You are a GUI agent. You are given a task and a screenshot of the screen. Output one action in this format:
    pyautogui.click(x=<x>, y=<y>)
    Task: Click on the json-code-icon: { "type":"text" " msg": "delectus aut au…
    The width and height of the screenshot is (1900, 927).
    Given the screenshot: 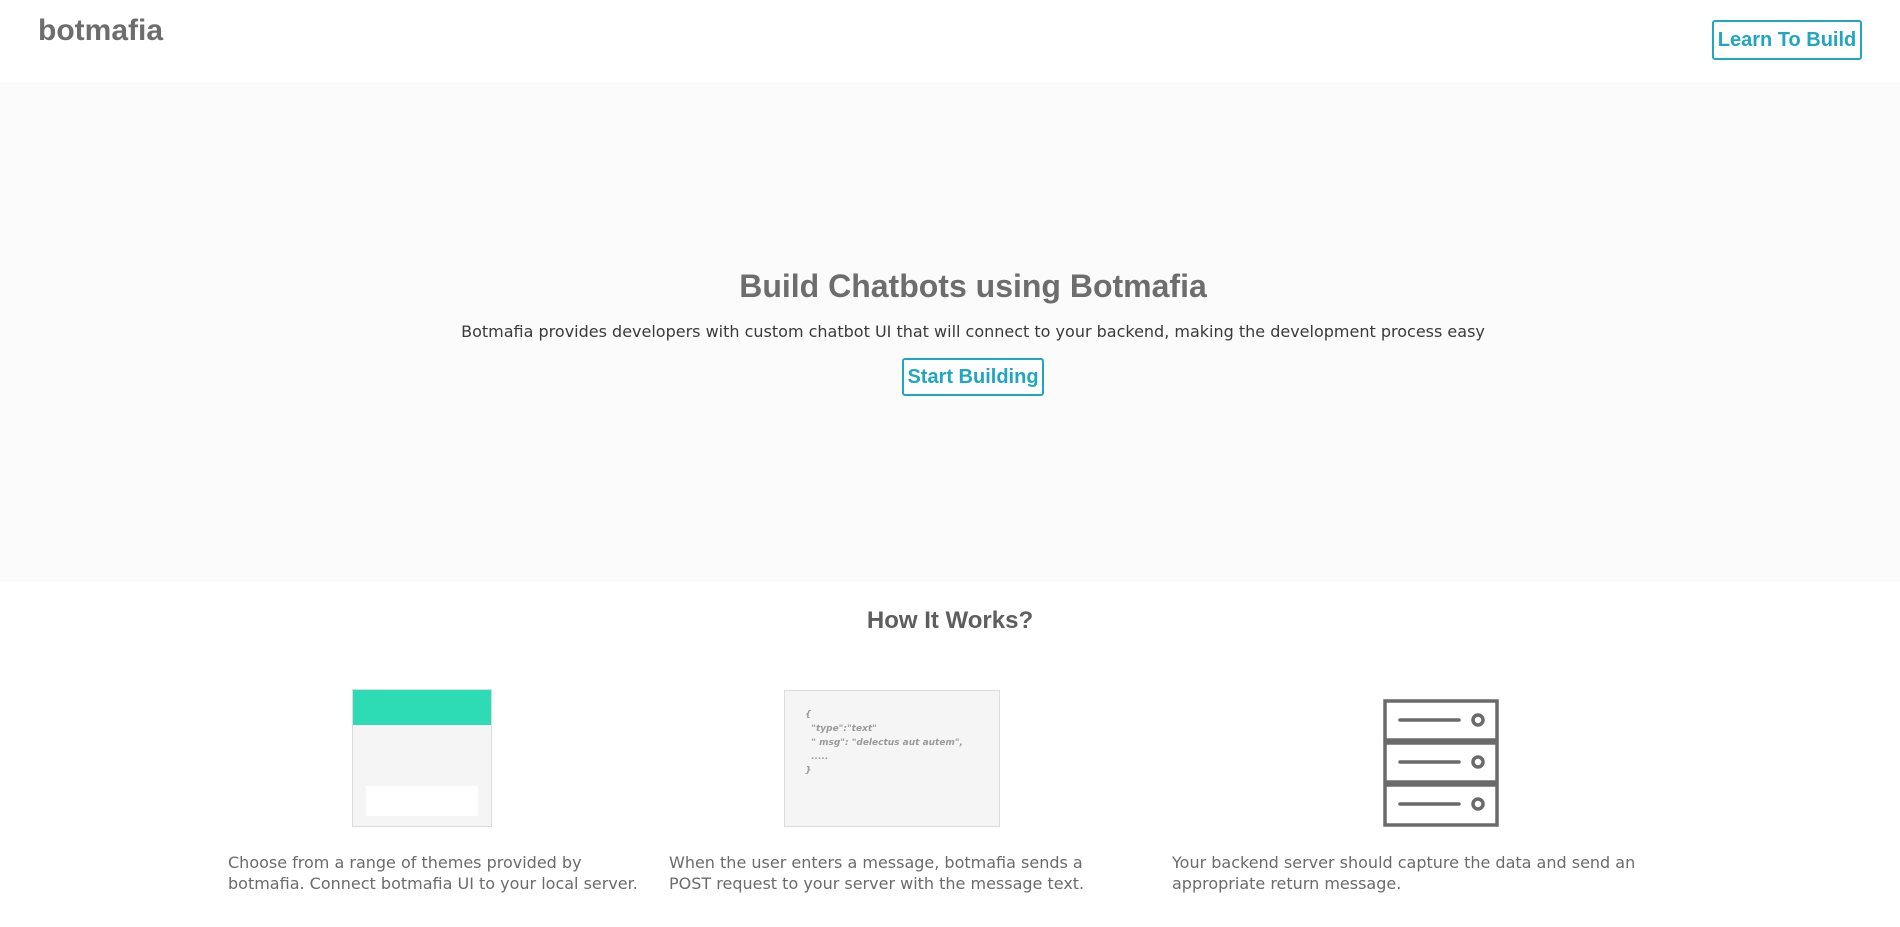 What is the action you would take?
    pyautogui.click(x=892, y=758)
    